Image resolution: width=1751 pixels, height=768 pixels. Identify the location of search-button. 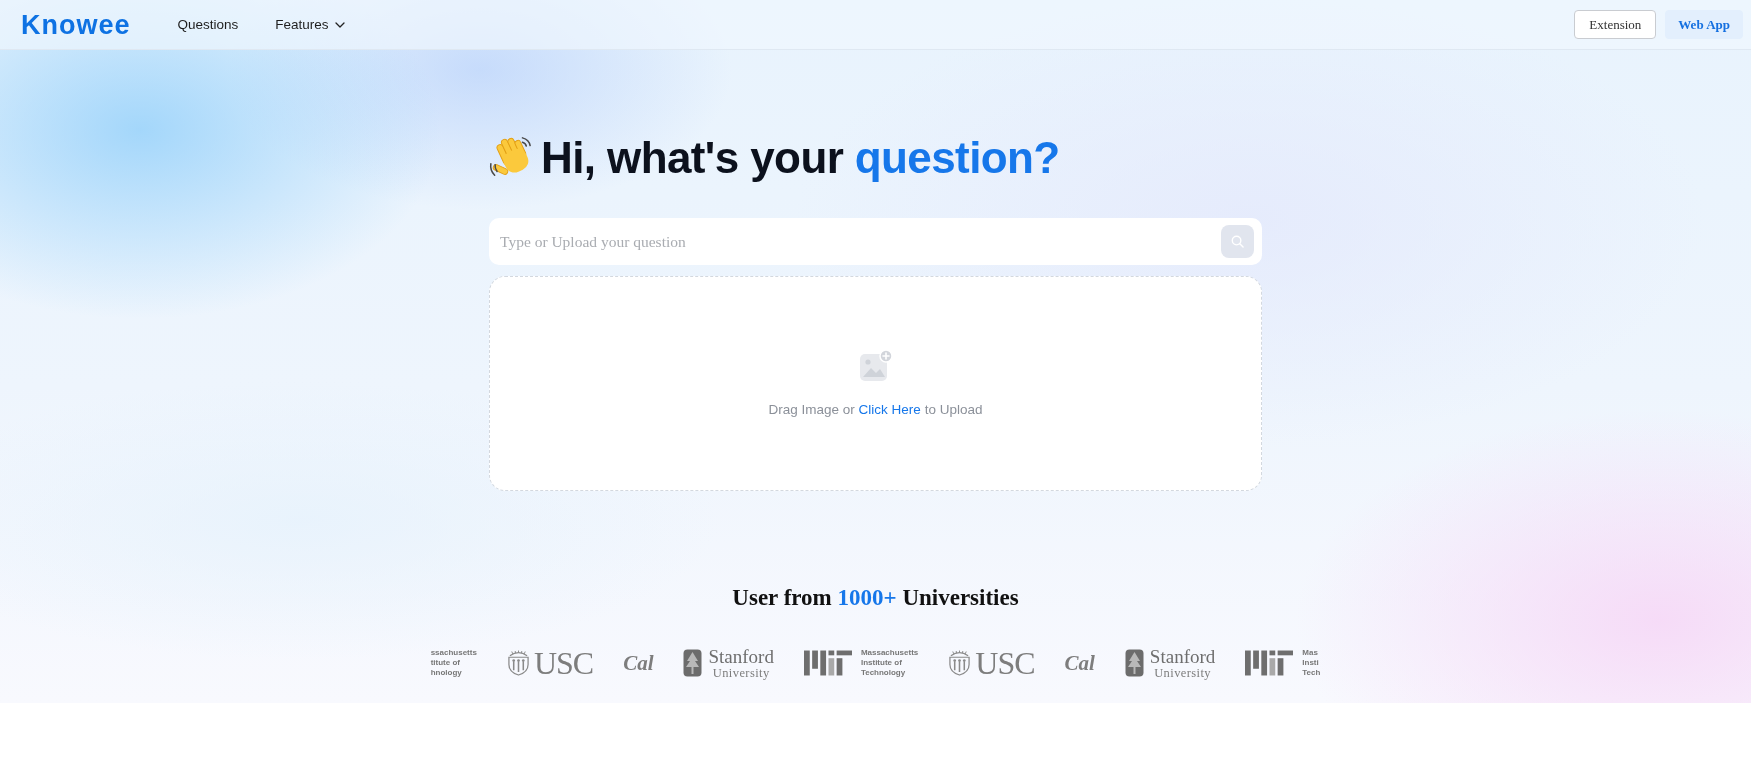
(1237, 241).